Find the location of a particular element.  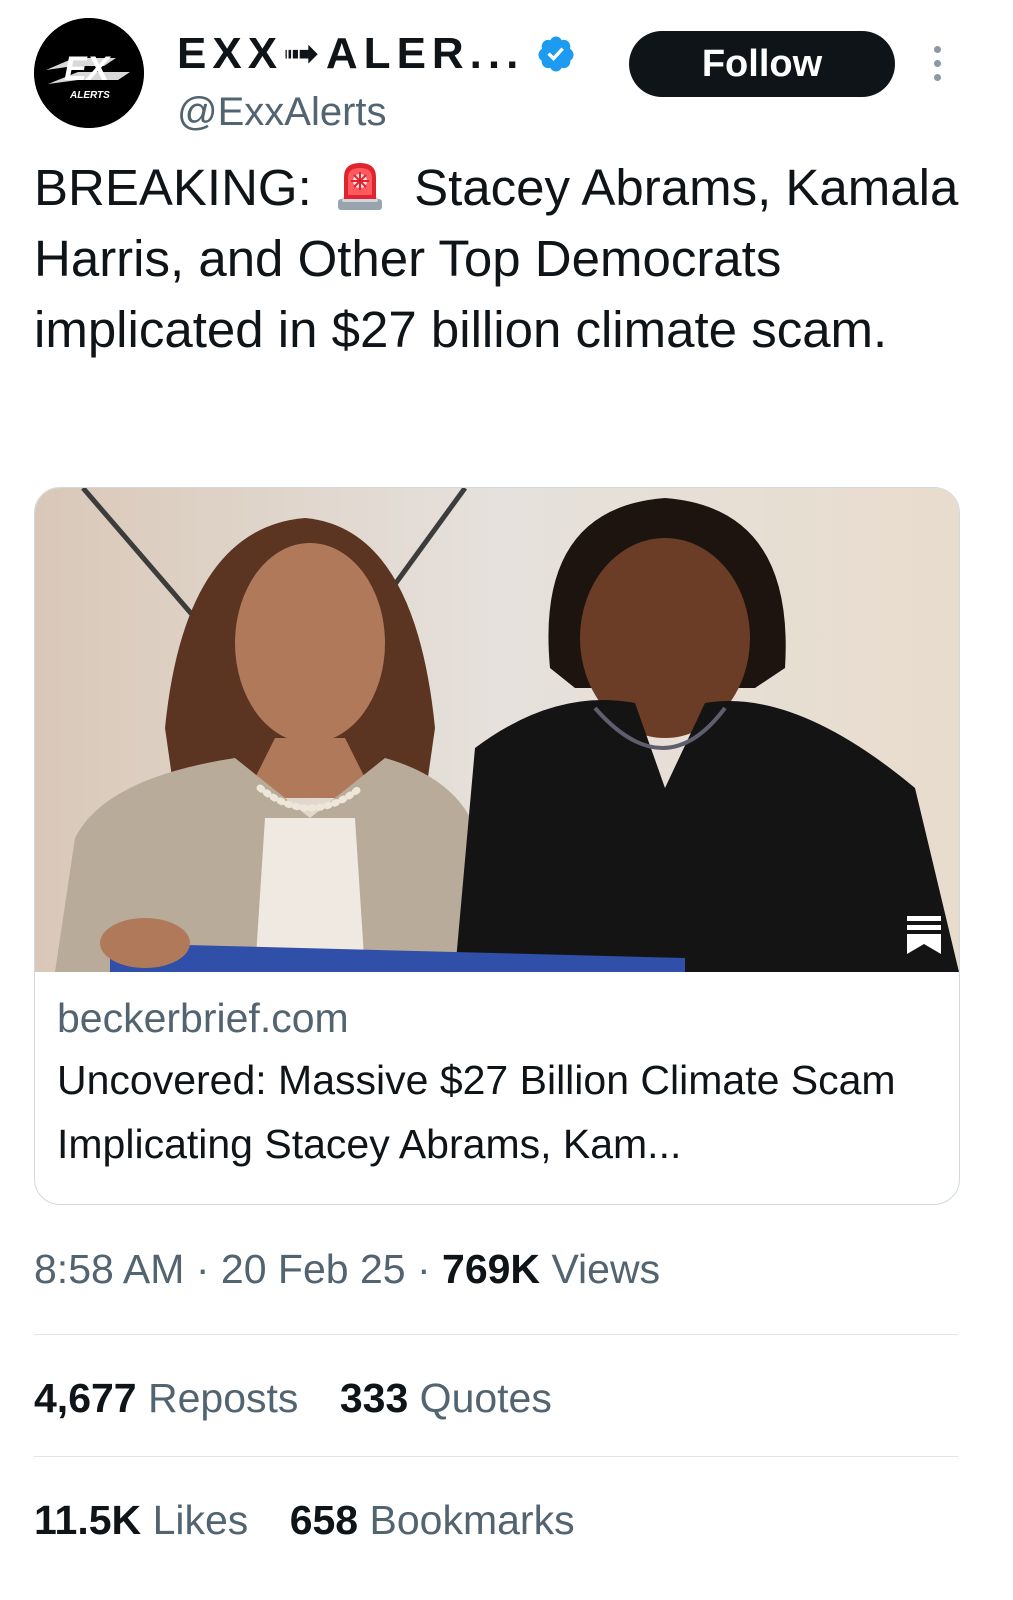

author-handle: @ExxAlerts is located at coordinates (282, 112).